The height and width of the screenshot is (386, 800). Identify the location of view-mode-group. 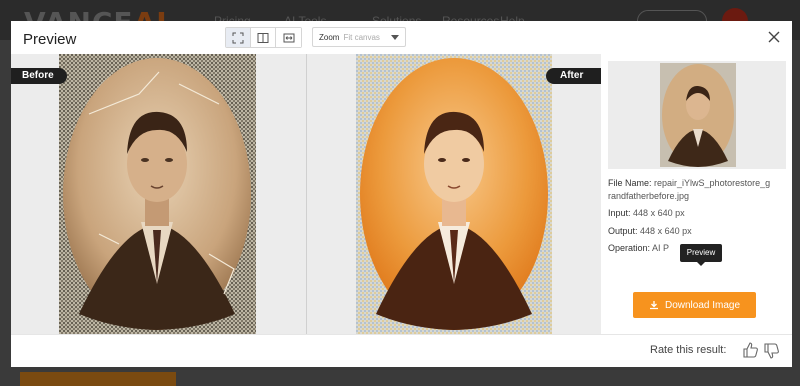
(263, 37).